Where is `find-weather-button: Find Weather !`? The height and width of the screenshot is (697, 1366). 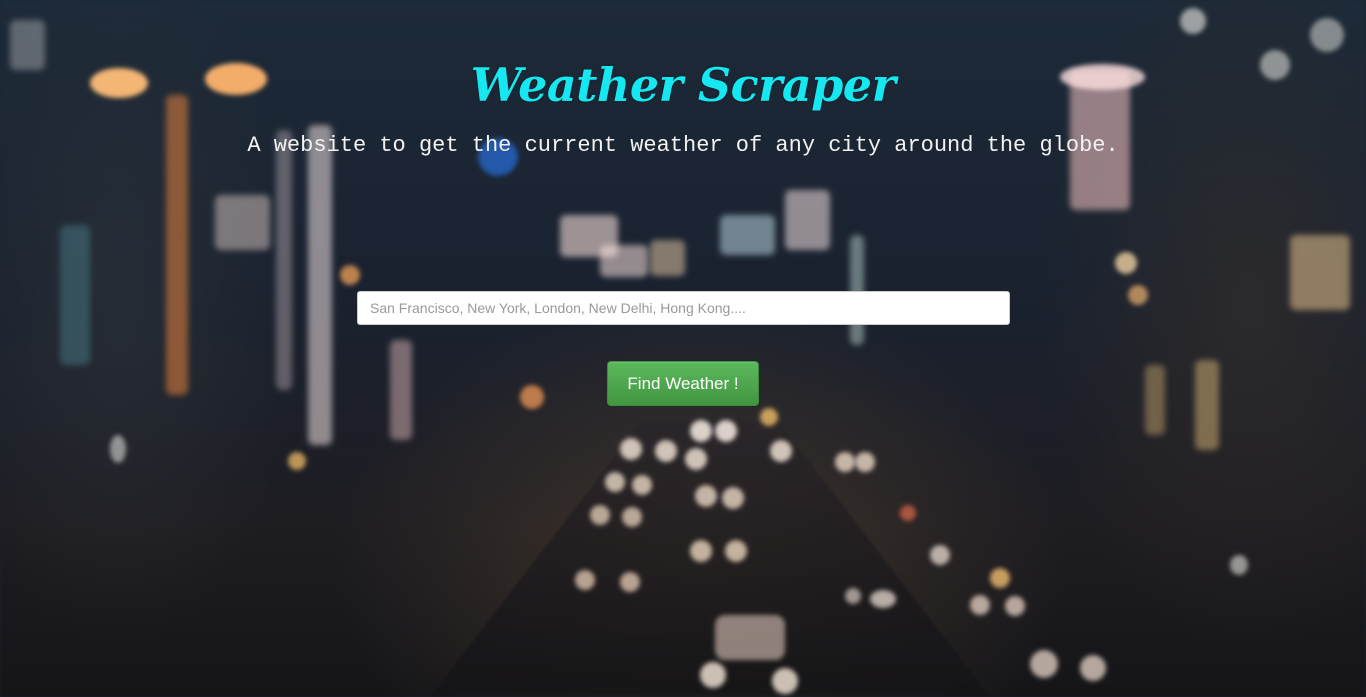 find-weather-button: Find Weather ! is located at coordinates (683, 383).